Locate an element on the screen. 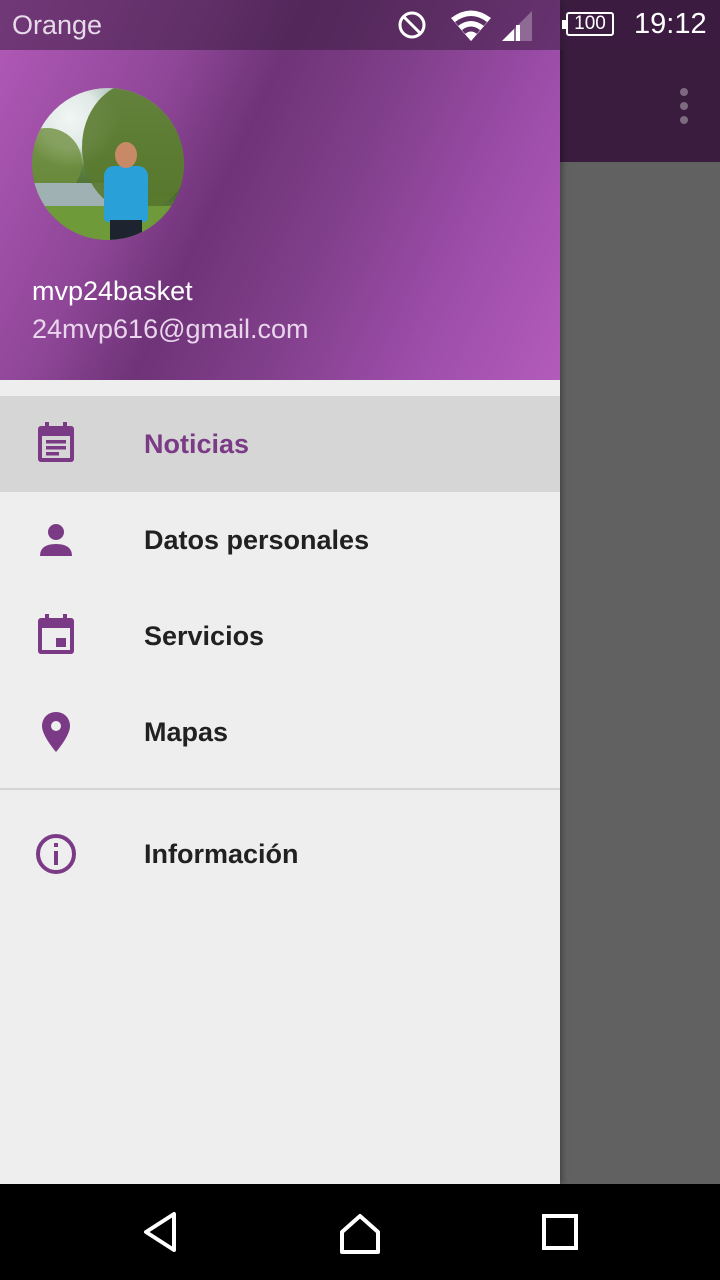  wifi-icon is located at coordinates (471, 25).